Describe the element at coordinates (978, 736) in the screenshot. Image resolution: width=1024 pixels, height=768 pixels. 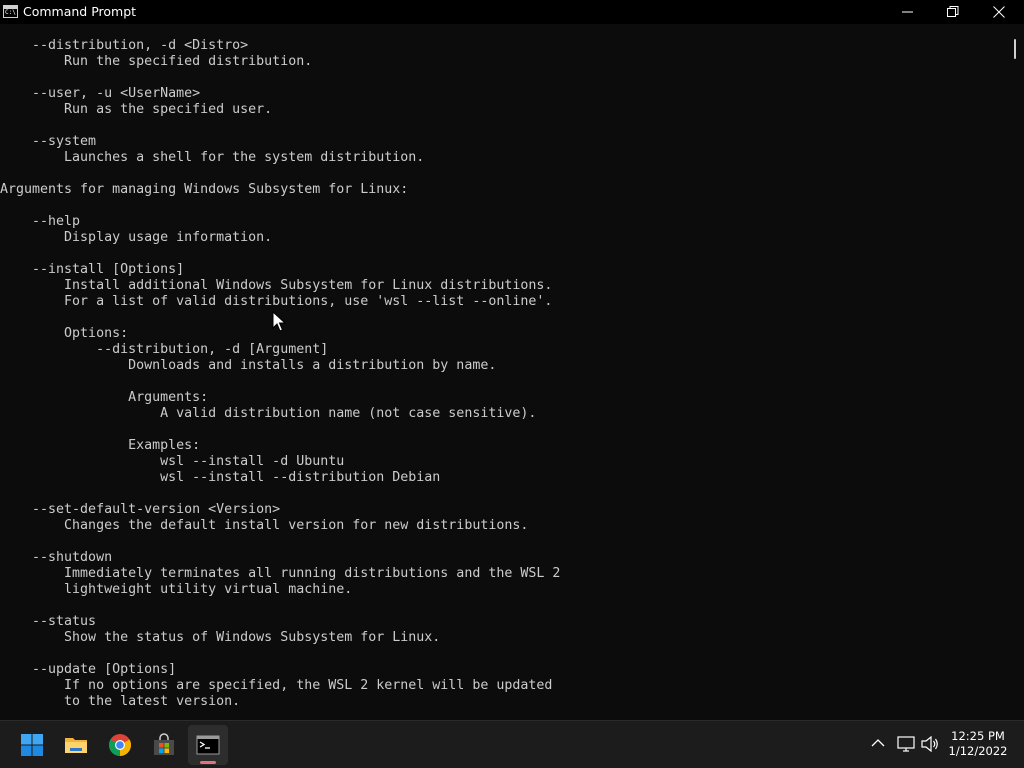
I see `clock-time: 12:25 PM` at that location.